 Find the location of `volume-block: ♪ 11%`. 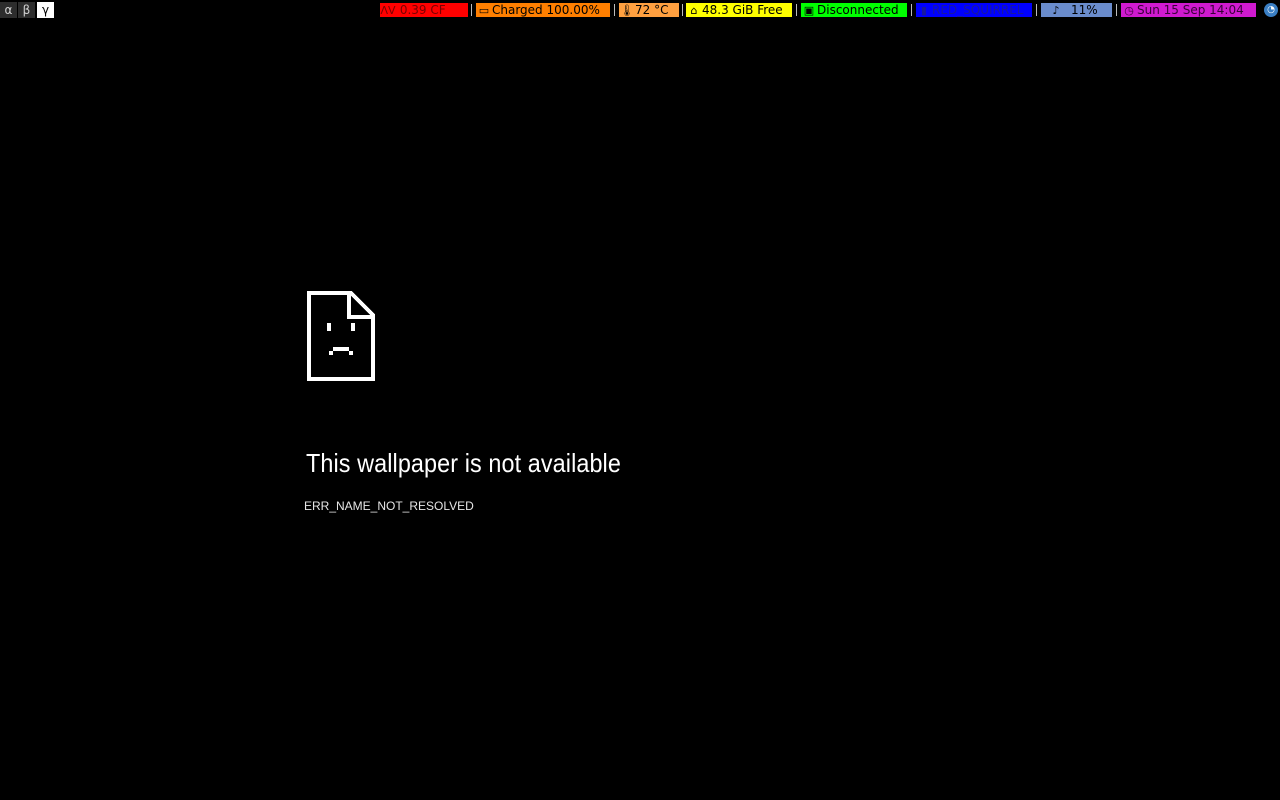

volume-block: ♪ 11% is located at coordinates (1076, 10).